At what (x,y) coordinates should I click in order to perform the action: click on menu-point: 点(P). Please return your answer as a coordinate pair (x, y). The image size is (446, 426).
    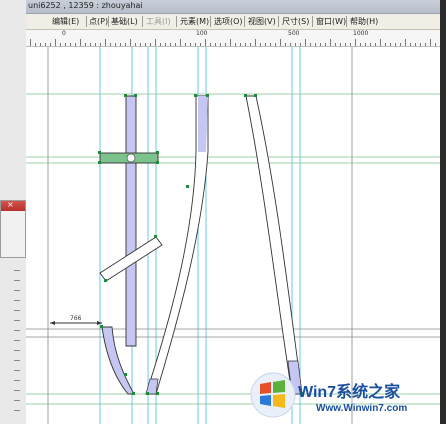
    Looking at the image, I should click on (98, 21).